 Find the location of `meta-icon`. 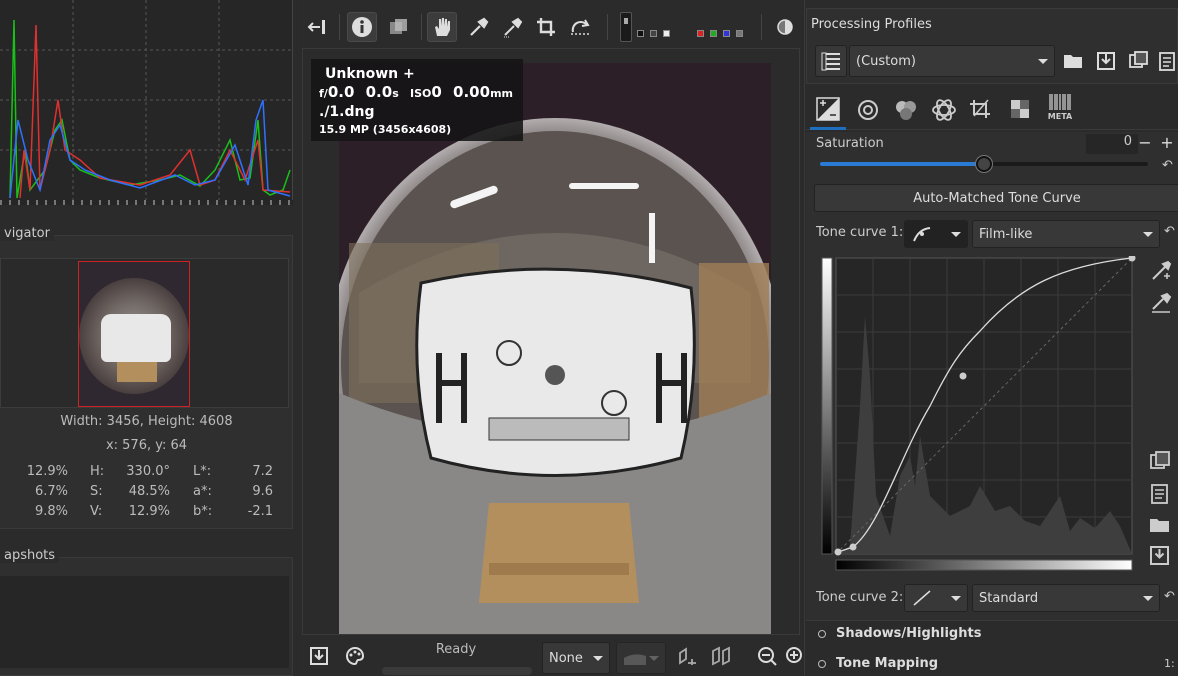

meta-icon is located at coordinates (1060, 102).